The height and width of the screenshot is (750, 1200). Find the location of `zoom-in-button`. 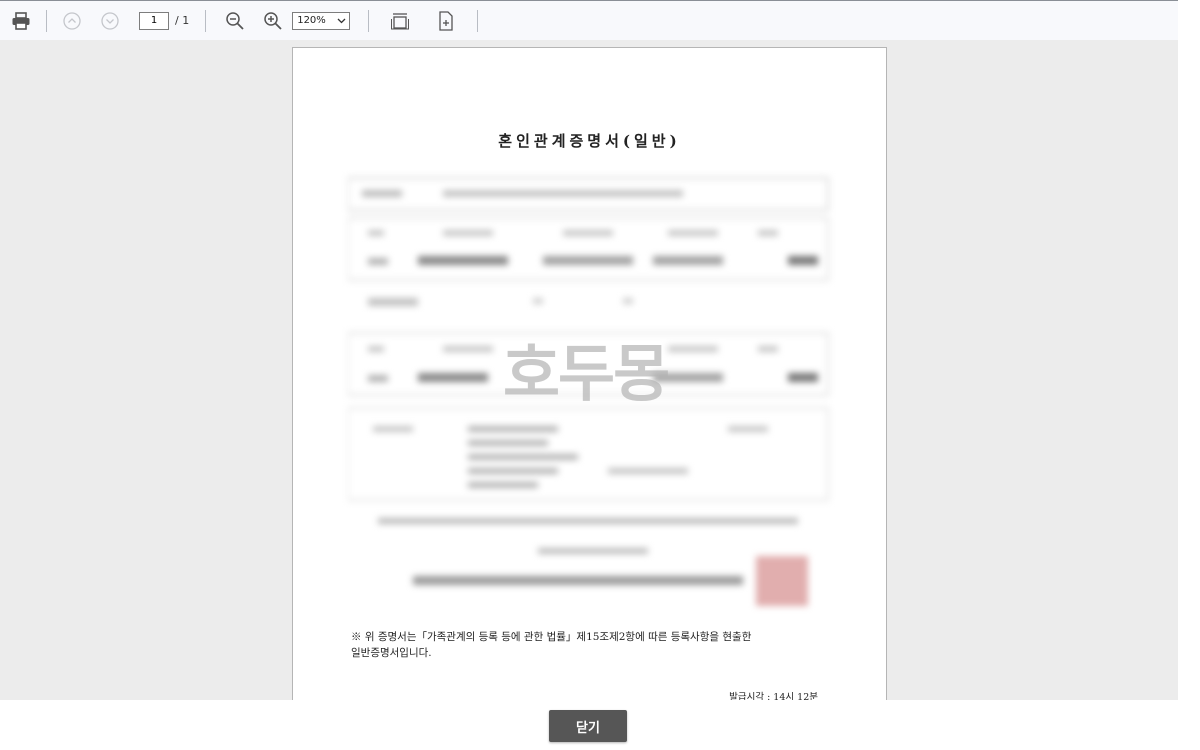

zoom-in-button is located at coordinates (273, 21).